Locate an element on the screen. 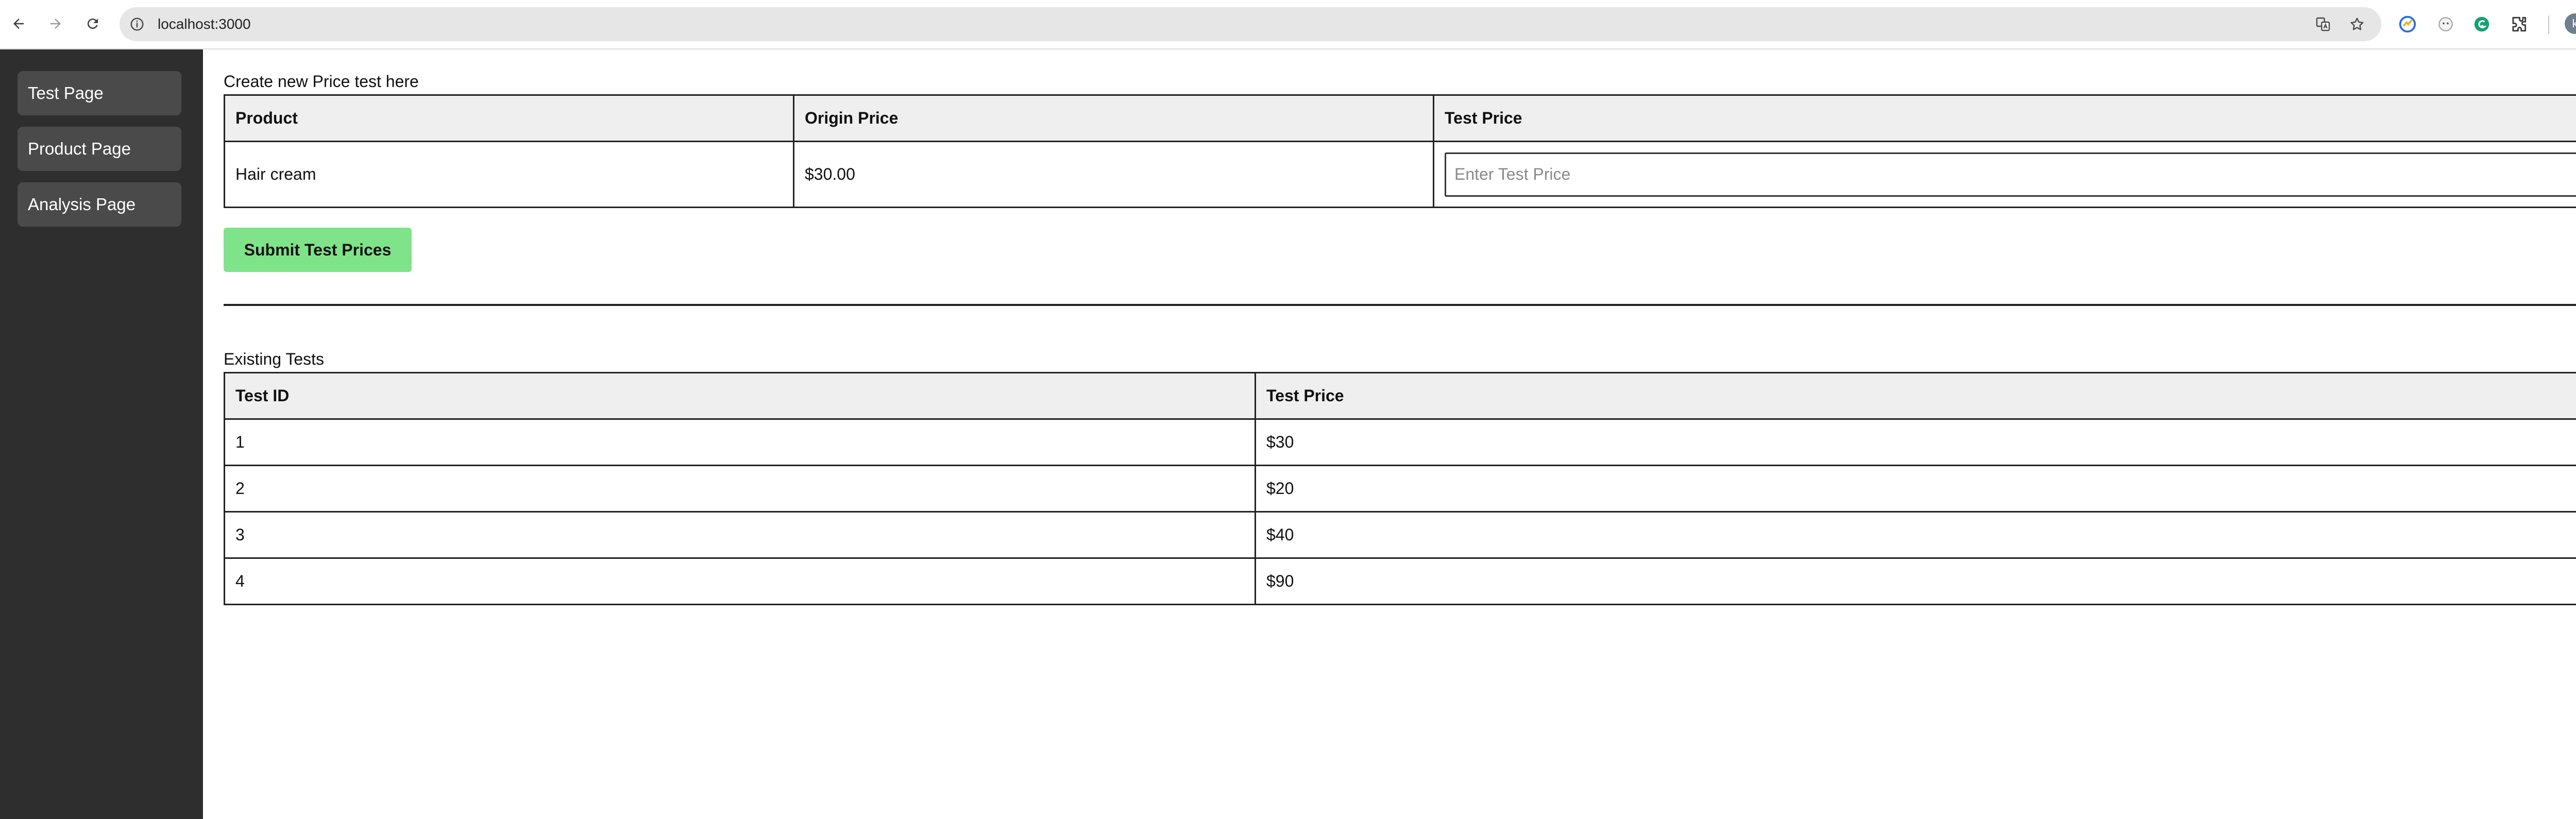 The width and height of the screenshot is (2576, 819). origin-price-cell: $30.00 is located at coordinates (1113, 174).